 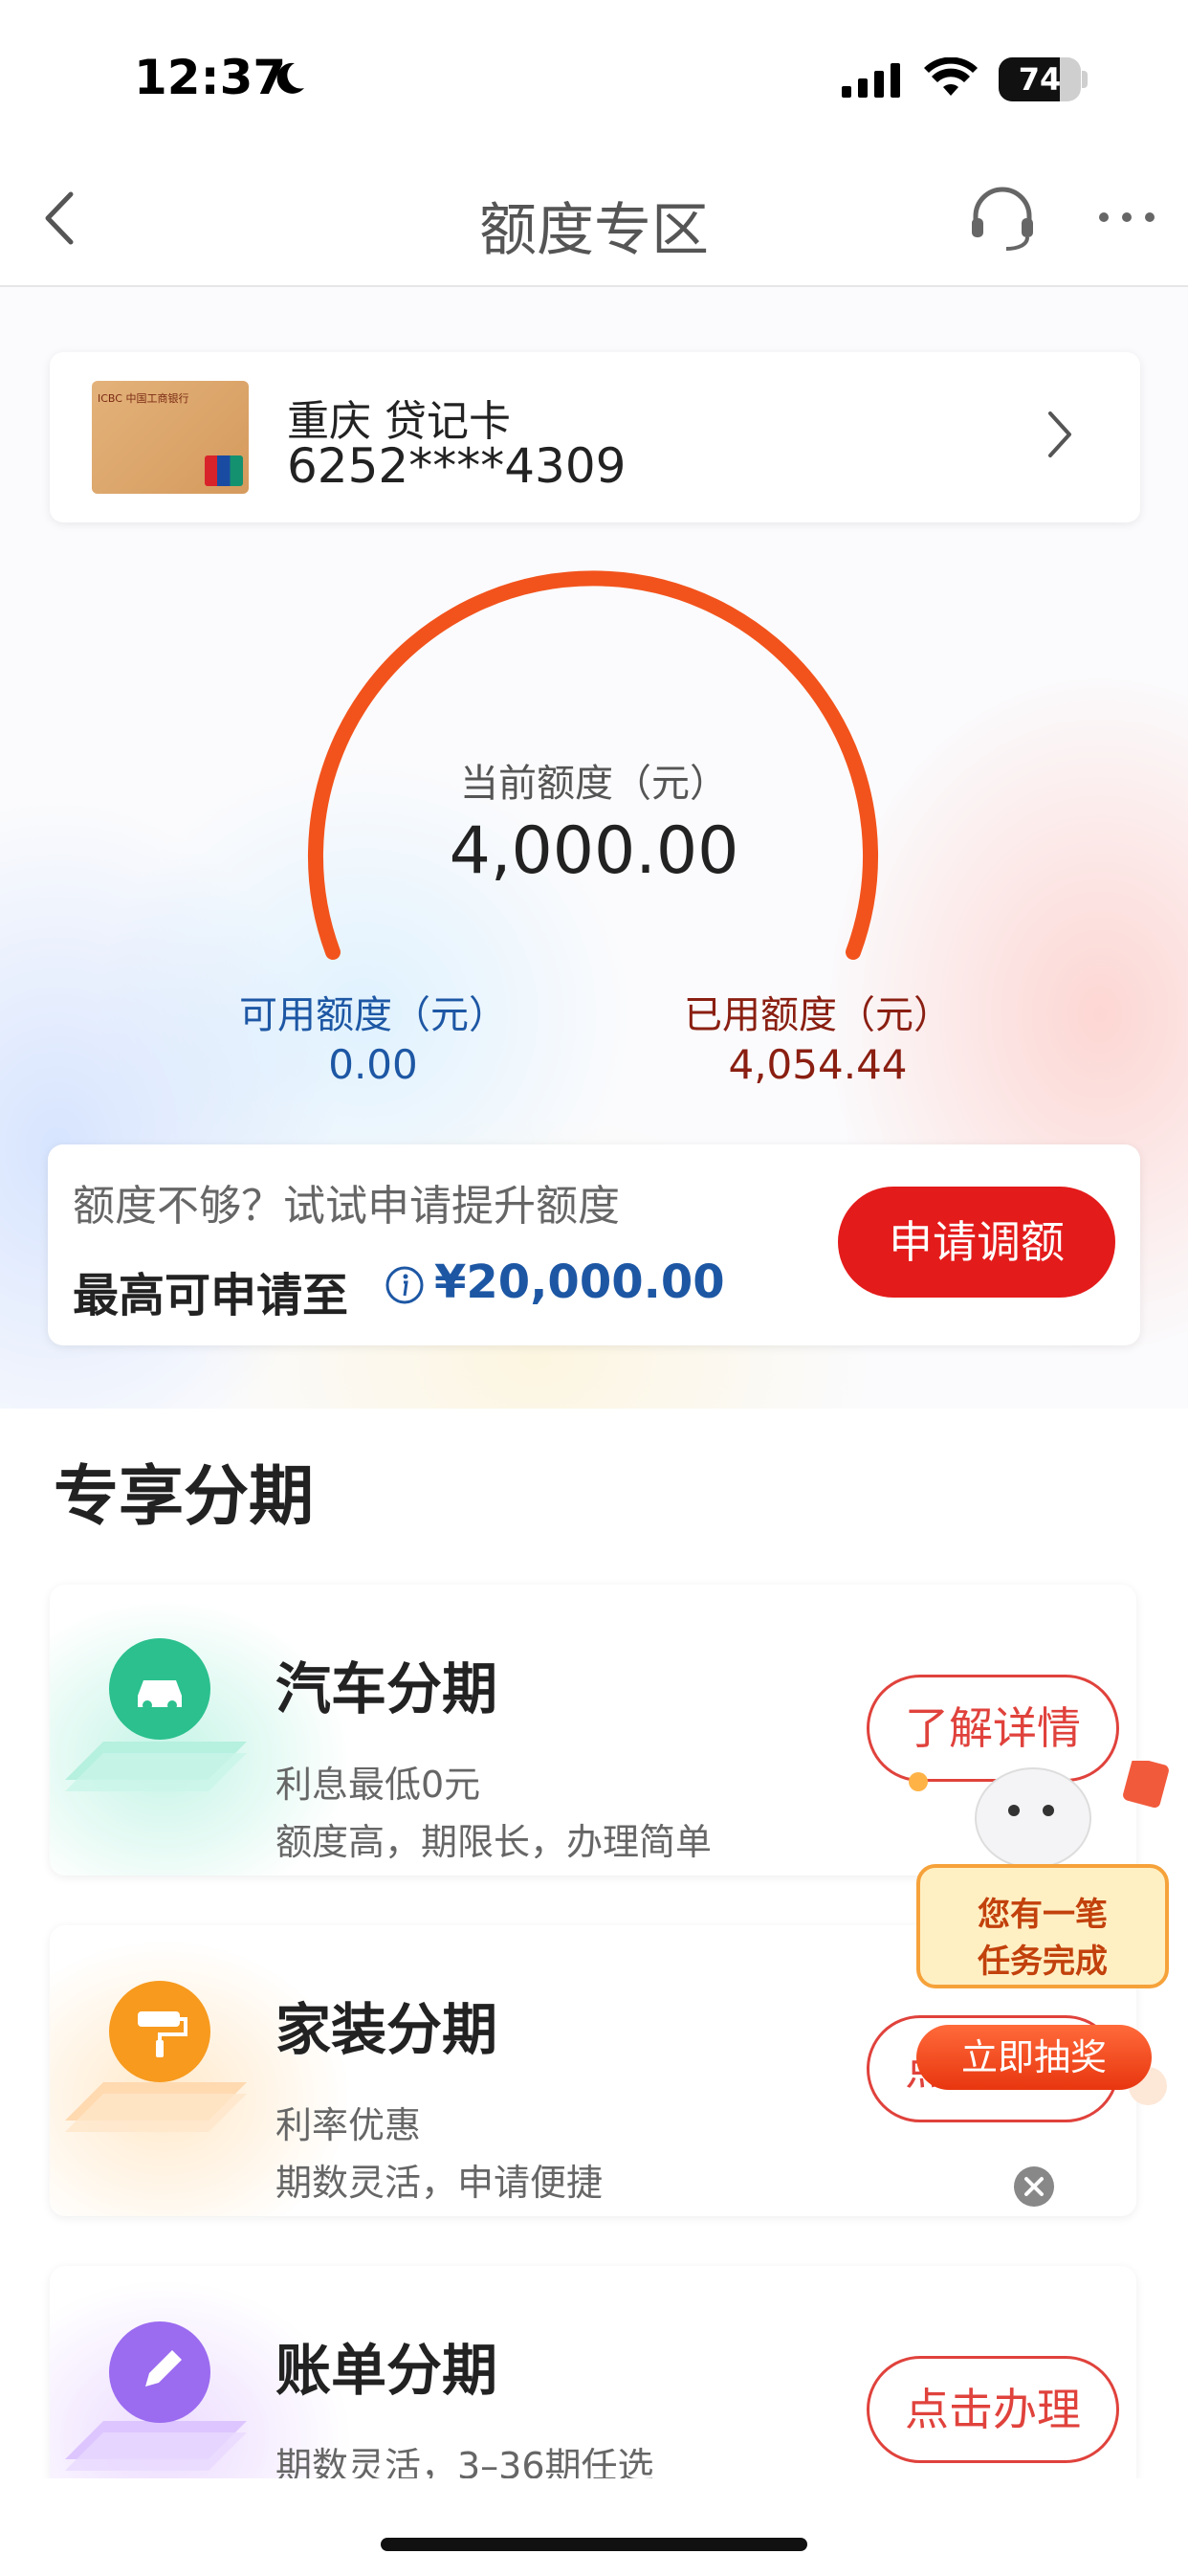 What do you see at coordinates (290, 78) in the screenshot?
I see `moon-icon` at bounding box center [290, 78].